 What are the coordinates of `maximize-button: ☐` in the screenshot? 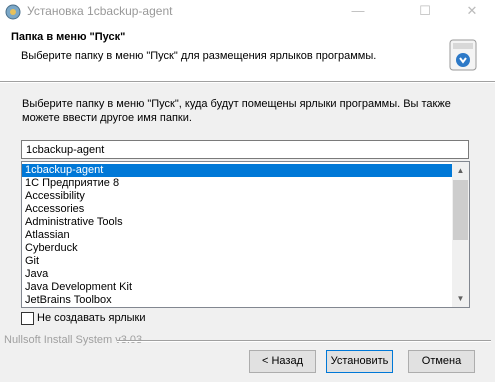 It's located at (425, 12).